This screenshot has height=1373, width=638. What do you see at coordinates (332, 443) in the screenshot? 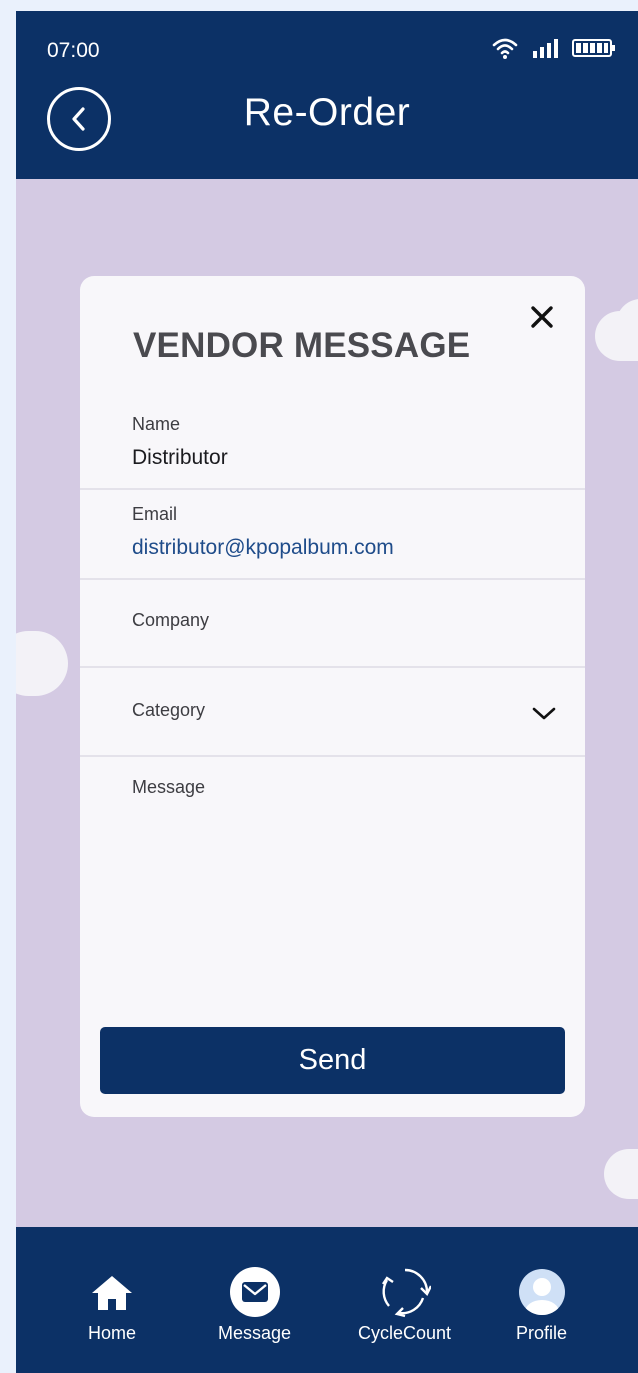
I see `name-field: Name Distributor` at bounding box center [332, 443].